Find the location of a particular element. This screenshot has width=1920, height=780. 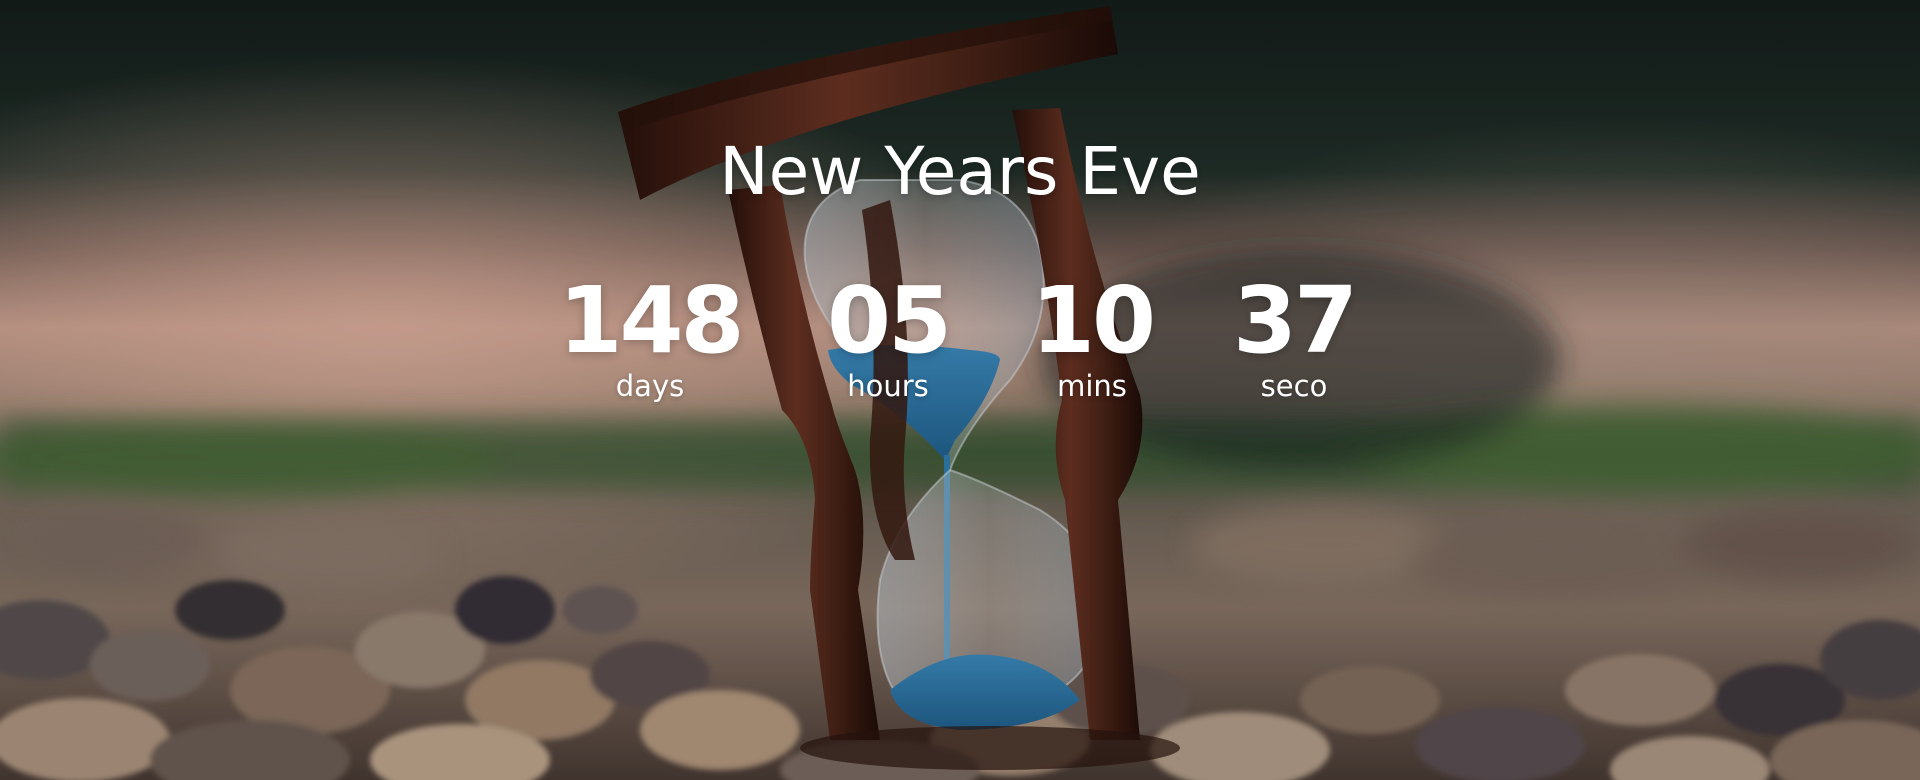

countdown-hours: 05 hours is located at coordinates (888, 336).